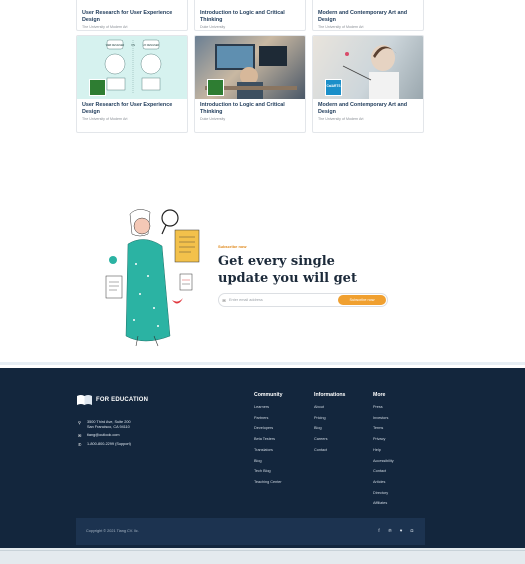  I want to click on email-line: ✉ tiang@outlook.com, so click(104, 435).